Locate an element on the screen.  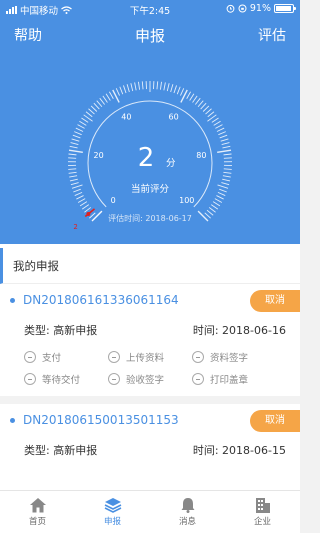
step-item: 支付 is located at coordinates (66, 357).